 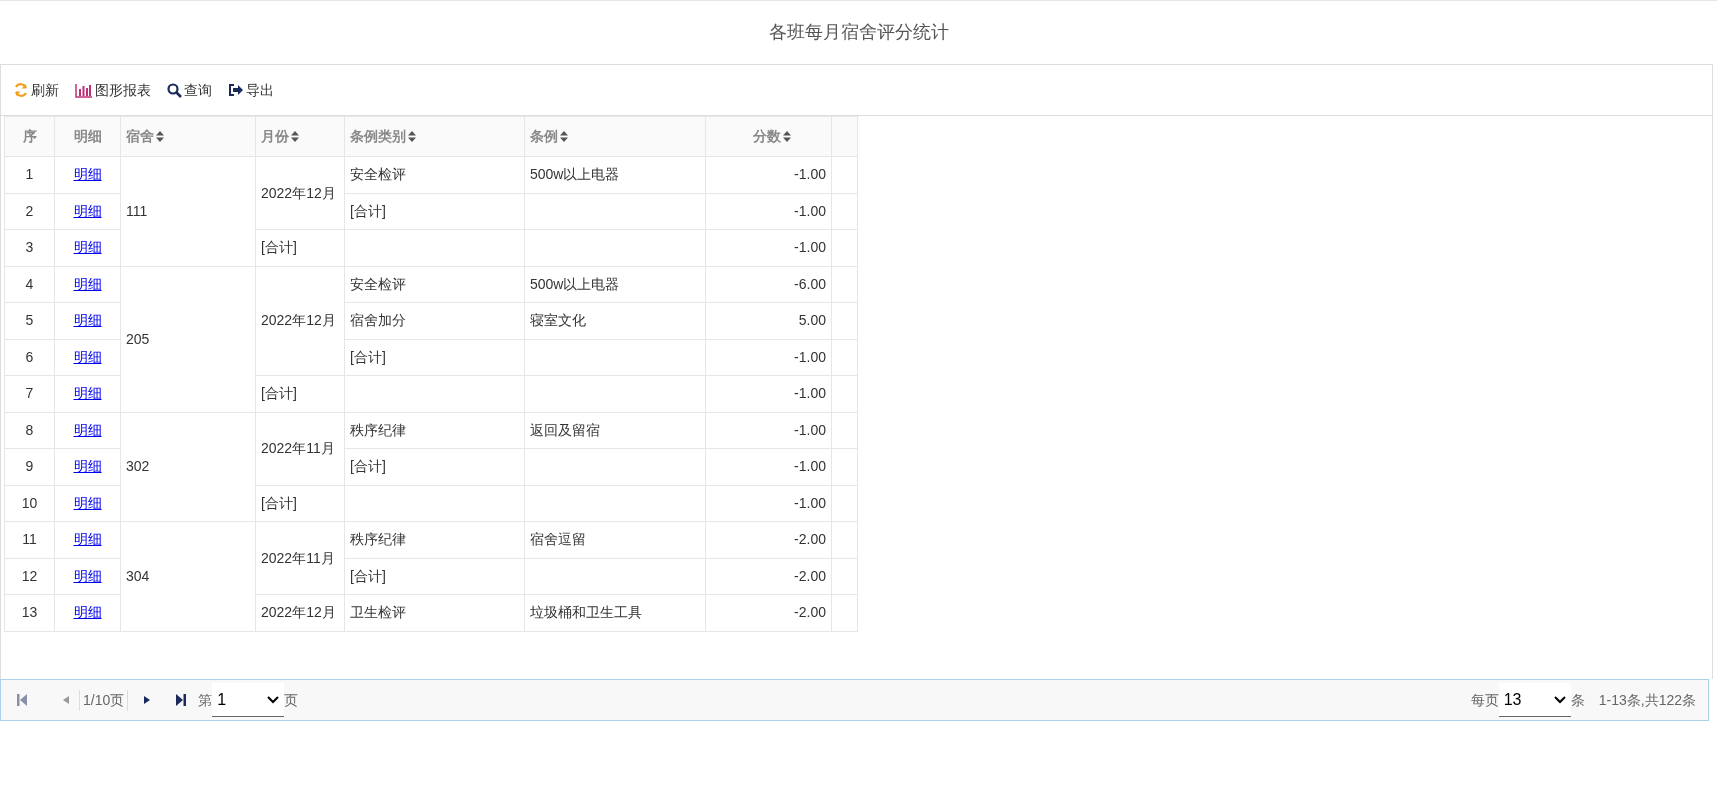 What do you see at coordinates (615, 539) in the screenshot?
I see `rule-cell: 宿舍逗留` at bounding box center [615, 539].